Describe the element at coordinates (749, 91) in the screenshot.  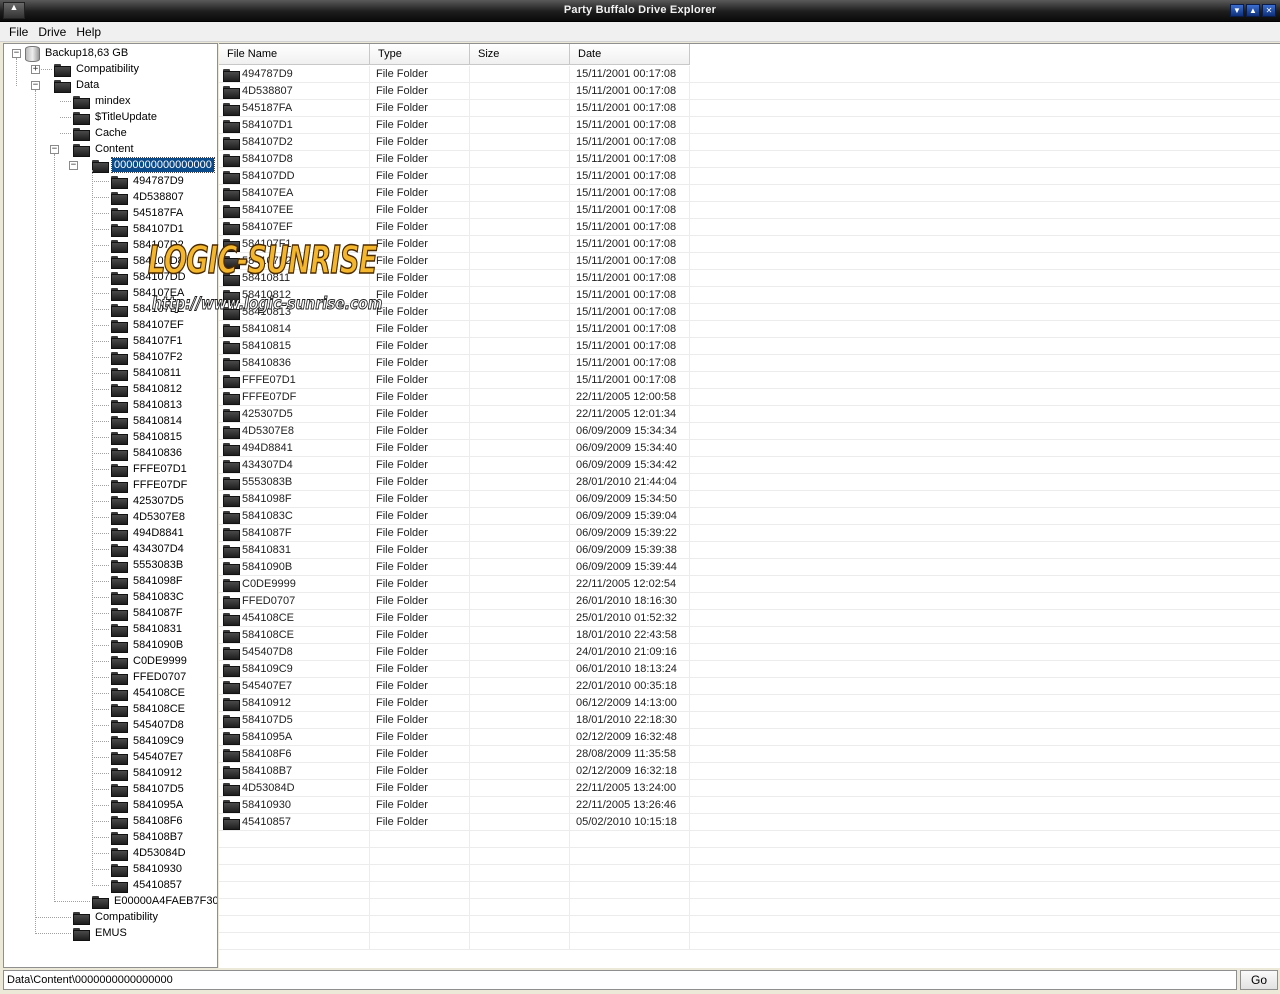
I see `table-row: 4D538807 File Folder 15/11/2001 00:17:08` at that location.